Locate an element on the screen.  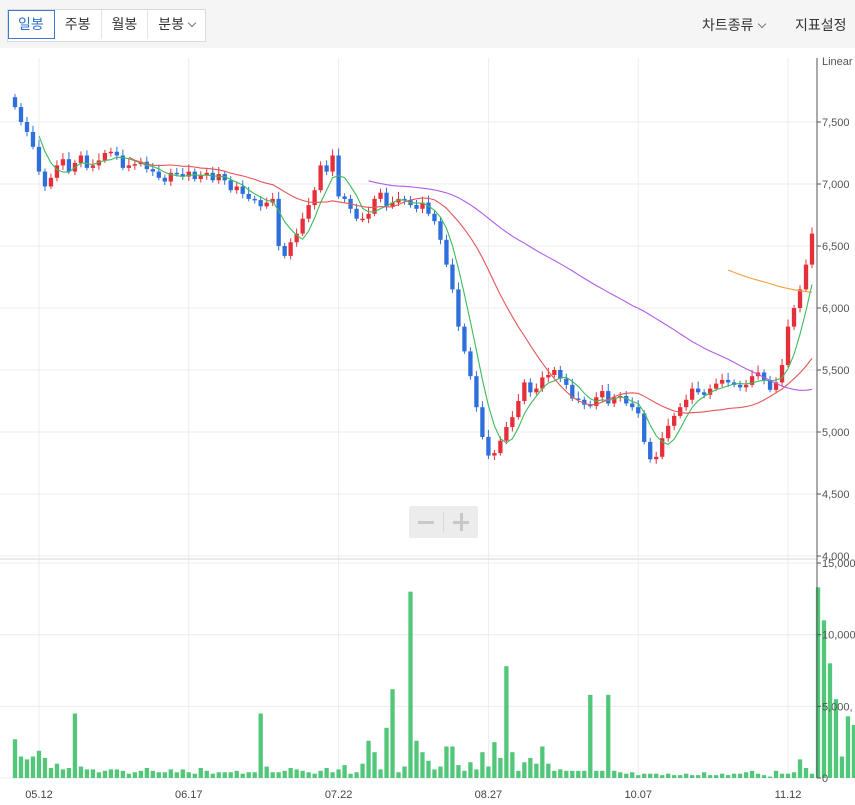
minus-icon is located at coordinates (426, 522).